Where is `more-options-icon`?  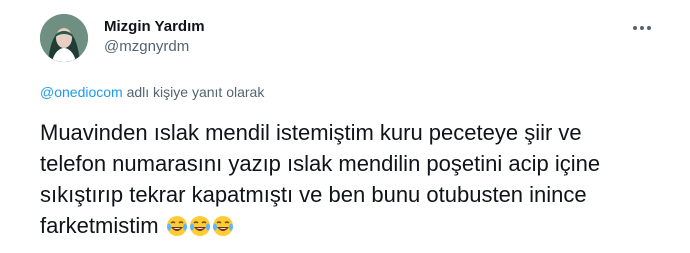 more-options-icon is located at coordinates (642, 28).